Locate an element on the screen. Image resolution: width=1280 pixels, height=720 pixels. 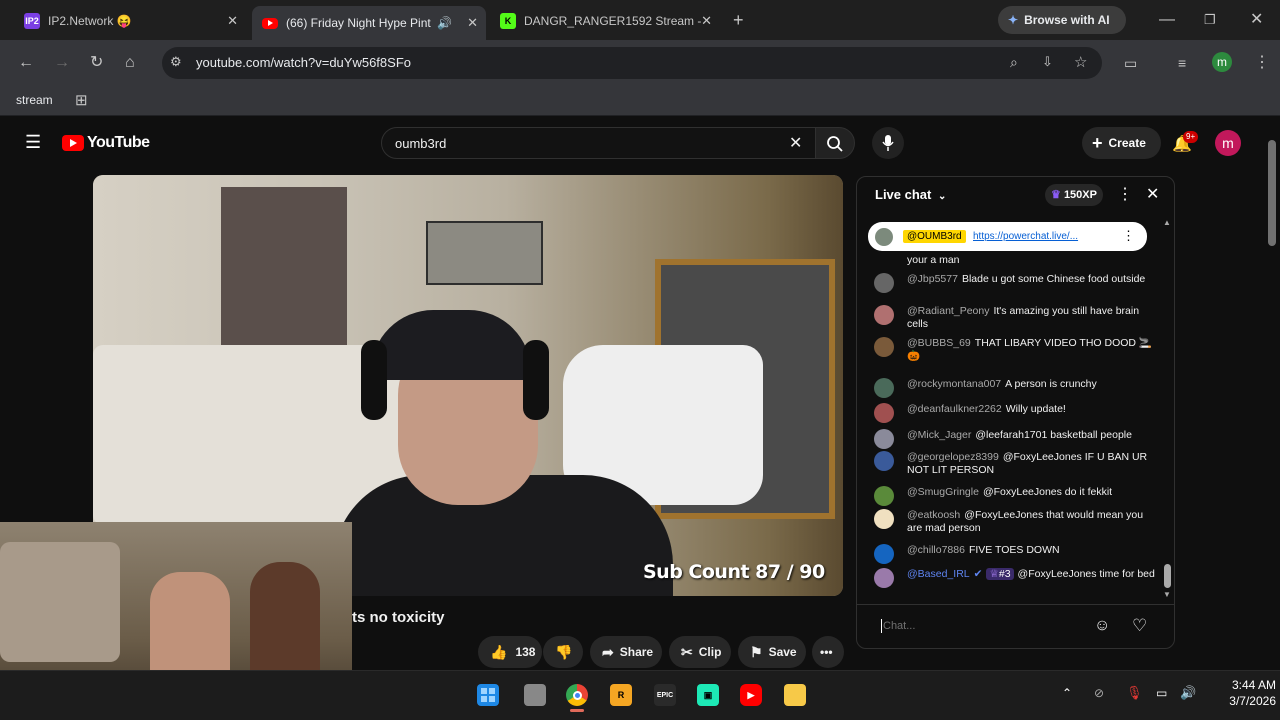
tray-display-icon: ▭ is located at coordinates (1161, 693).